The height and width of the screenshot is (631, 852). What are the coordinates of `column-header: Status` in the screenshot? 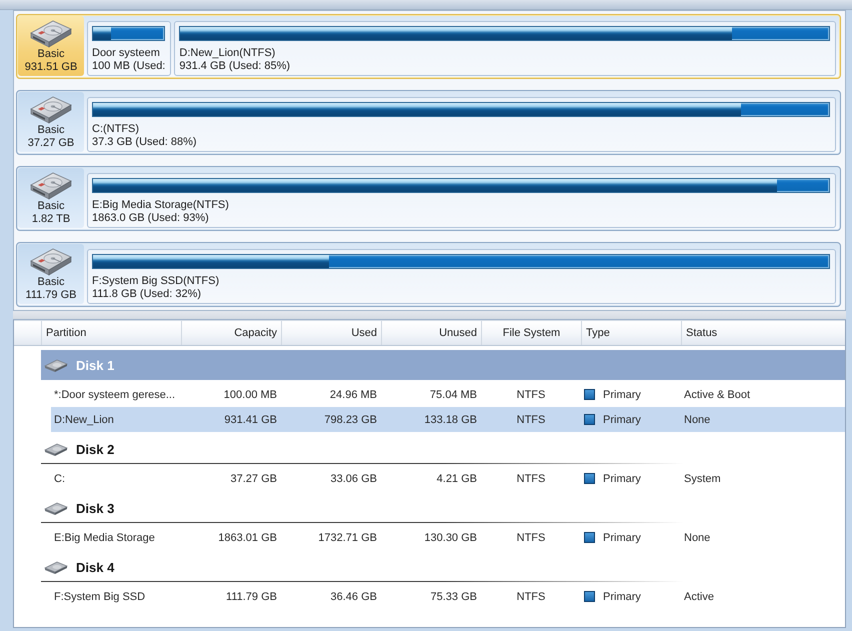 It's located at (763, 333).